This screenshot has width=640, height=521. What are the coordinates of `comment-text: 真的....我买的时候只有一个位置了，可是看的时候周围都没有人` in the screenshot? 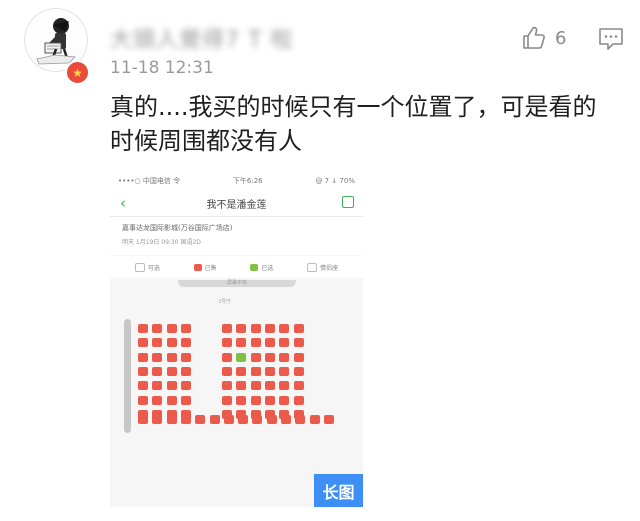 It's located at (353, 124).